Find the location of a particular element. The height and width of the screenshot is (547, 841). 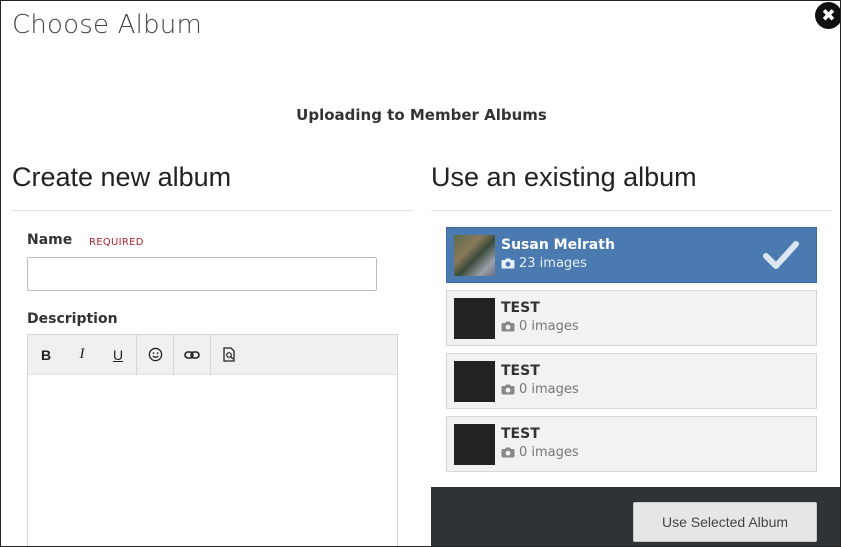

album-name: Susan Melrath is located at coordinates (558, 245).